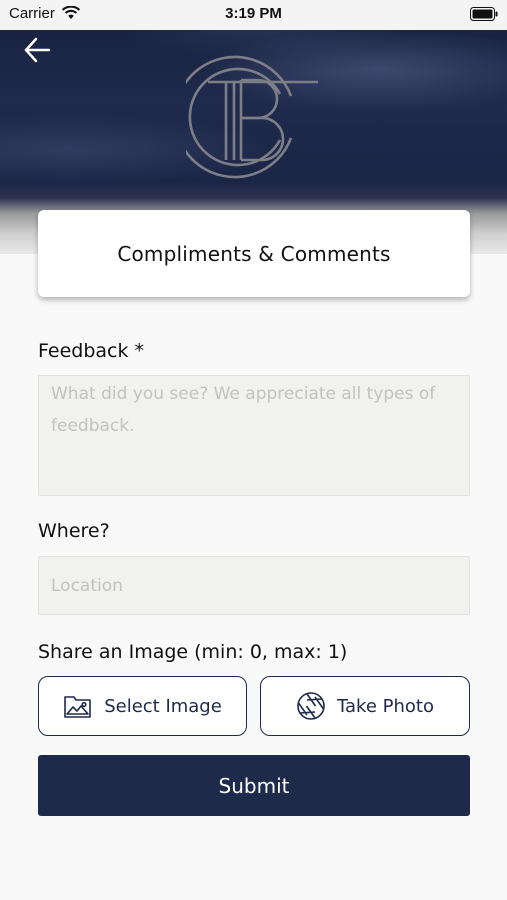  What do you see at coordinates (193, 652) in the screenshot?
I see `share-image-label: Share an Image (min: 0, max: 1)` at bounding box center [193, 652].